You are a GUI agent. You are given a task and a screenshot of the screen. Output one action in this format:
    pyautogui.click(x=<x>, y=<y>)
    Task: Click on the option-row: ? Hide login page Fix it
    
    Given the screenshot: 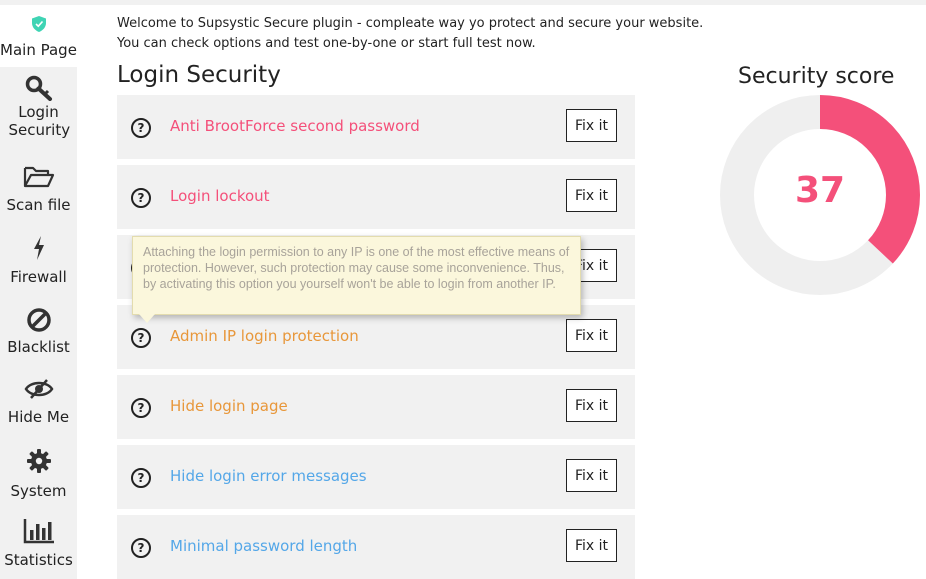 What is the action you would take?
    pyautogui.click(x=376, y=407)
    